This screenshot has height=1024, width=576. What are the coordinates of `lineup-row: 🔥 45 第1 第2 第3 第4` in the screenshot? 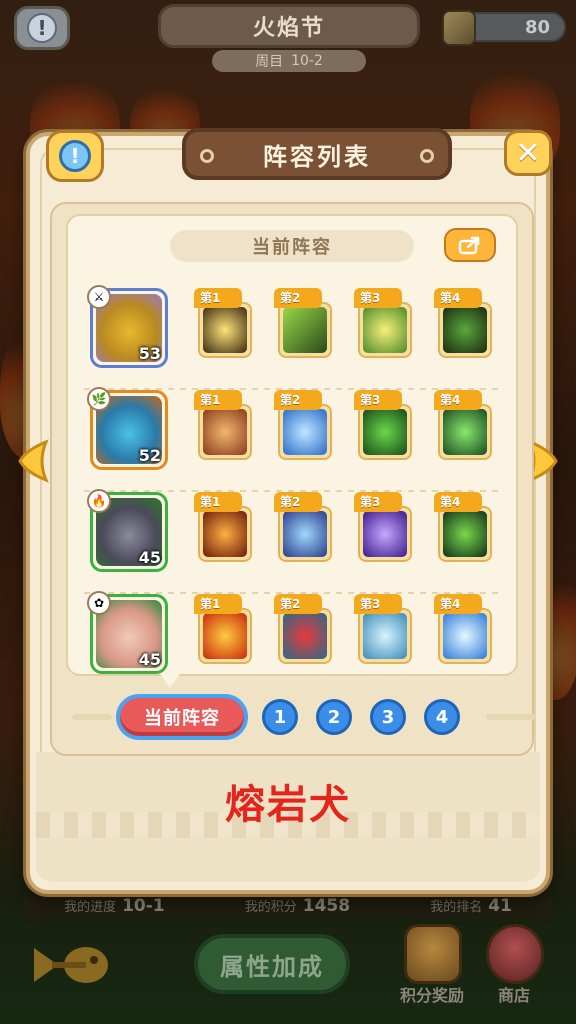 It's located at (294, 541).